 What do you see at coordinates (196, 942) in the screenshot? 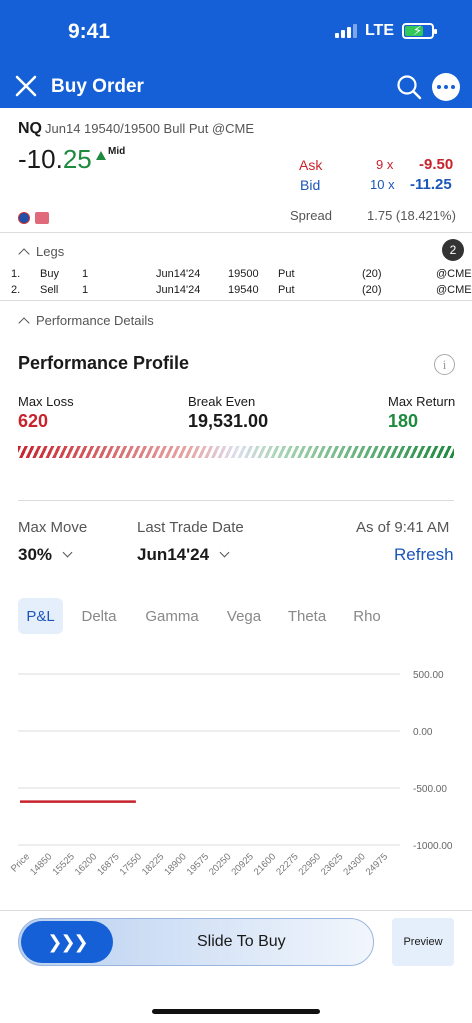
I see `slide-to-buy-slider: ❯❯❯ Slide To Buy` at bounding box center [196, 942].